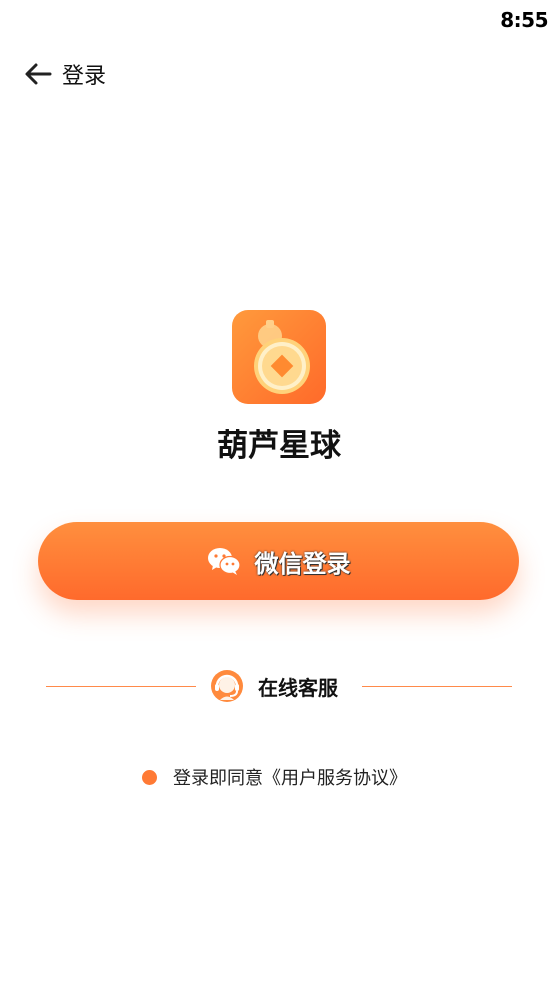 The image size is (558, 992). What do you see at coordinates (335, 777) in the screenshot?
I see `user-agreement-link: 《用户服务协议》` at bounding box center [335, 777].